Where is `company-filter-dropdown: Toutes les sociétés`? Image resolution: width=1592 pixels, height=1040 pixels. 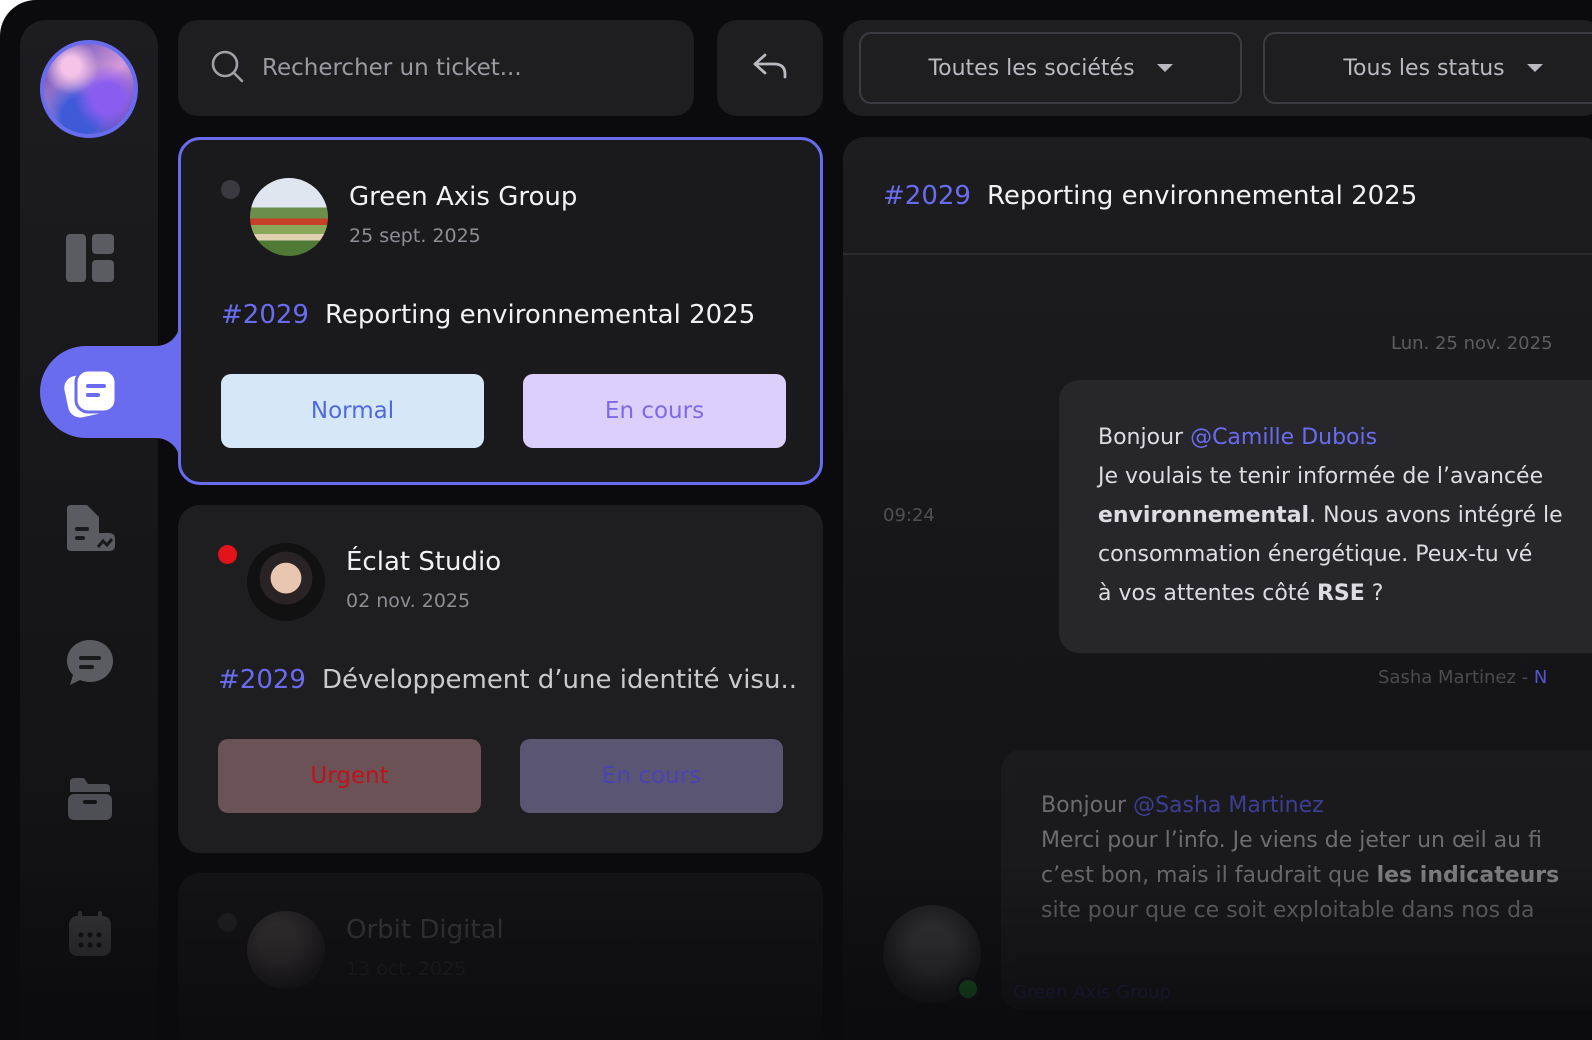
company-filter-dropdown: Toutes les sociétés is located at coordinates (1050, 68).